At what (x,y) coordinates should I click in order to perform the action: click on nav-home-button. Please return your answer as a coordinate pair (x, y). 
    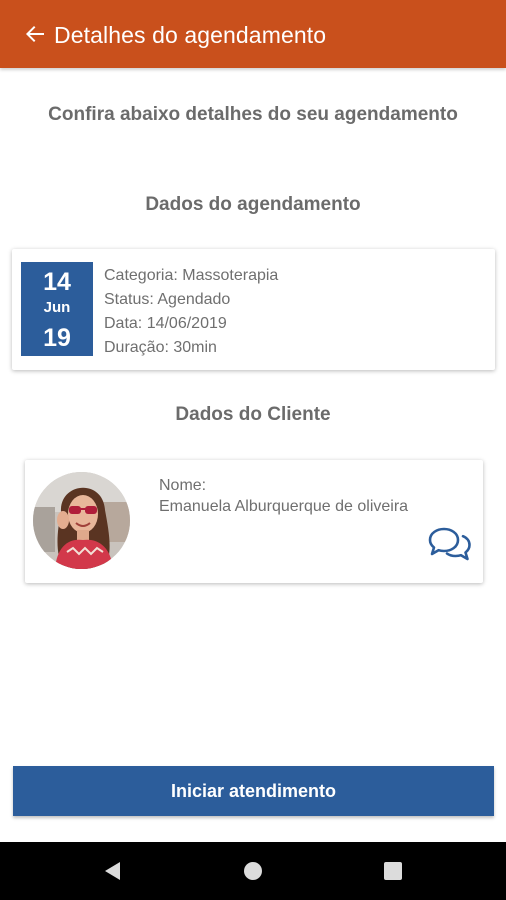
    Looking at the image, I should click on (253, 871).